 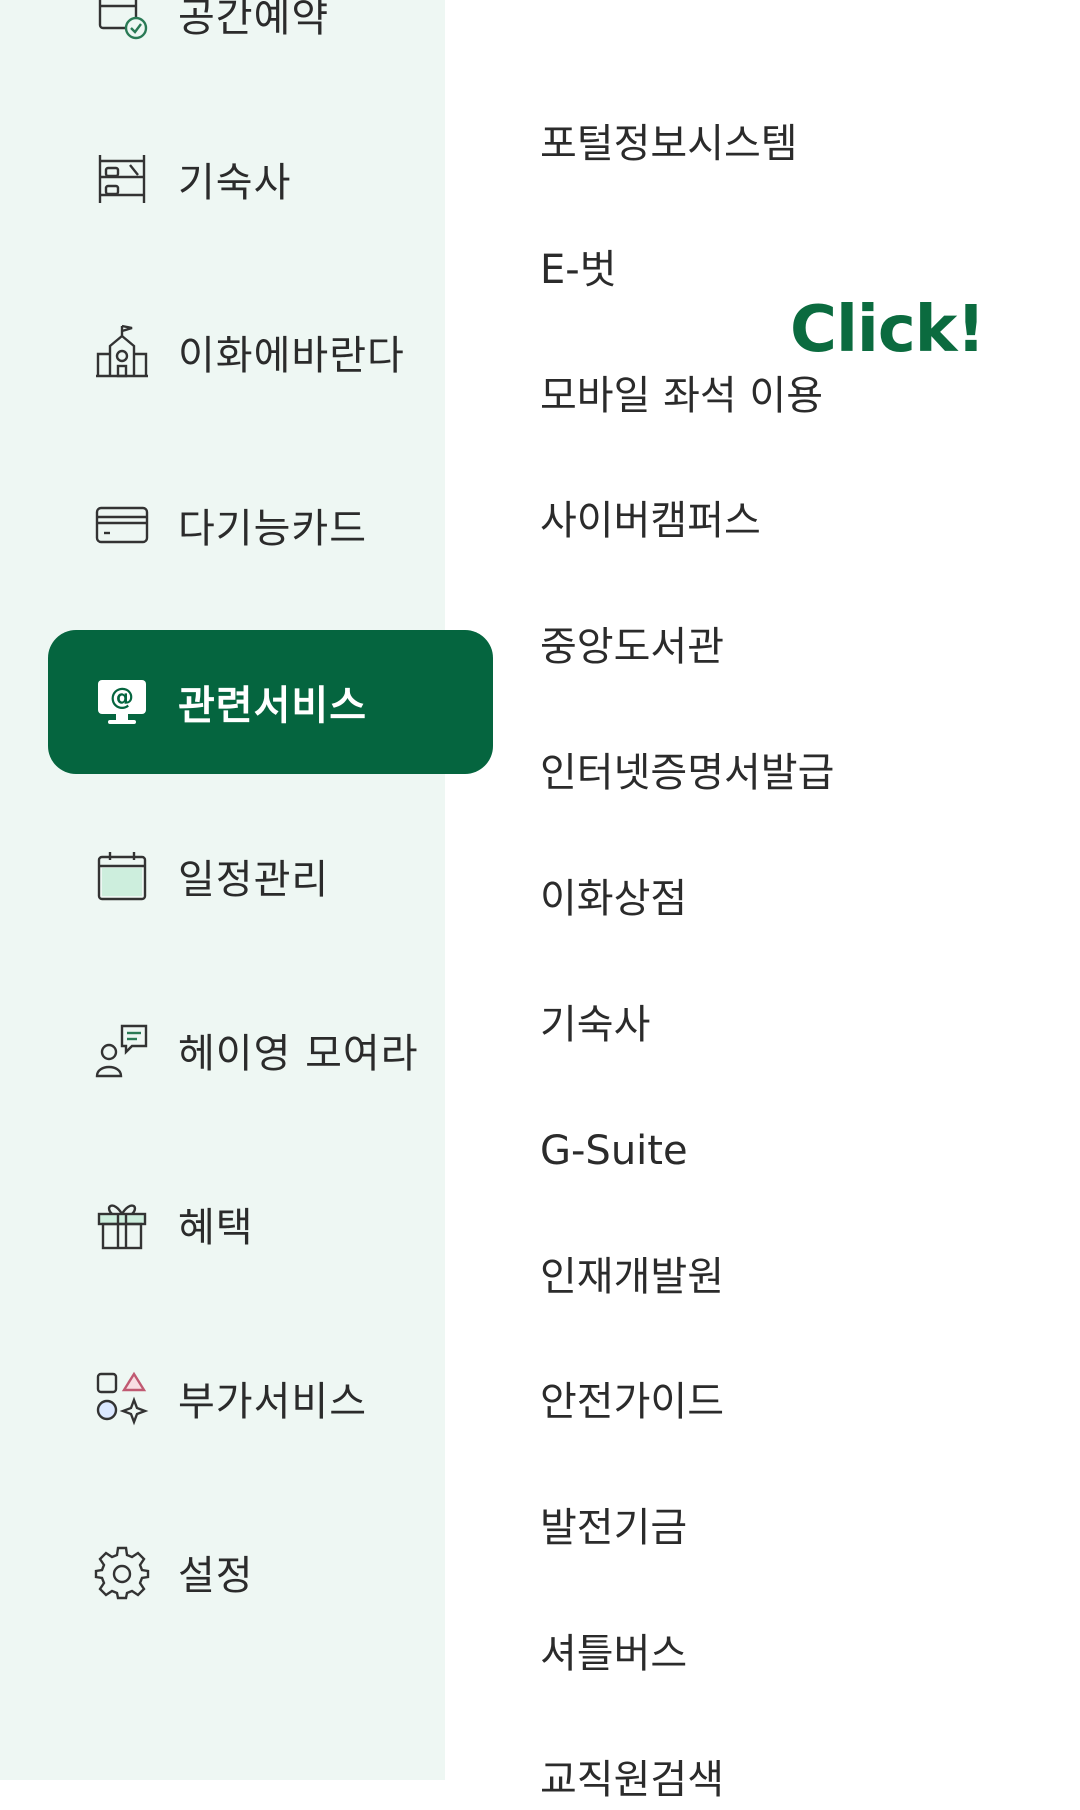 I want to click on sidebar-item-related-services: @ 관련서비스, so click(x=270, y=702).